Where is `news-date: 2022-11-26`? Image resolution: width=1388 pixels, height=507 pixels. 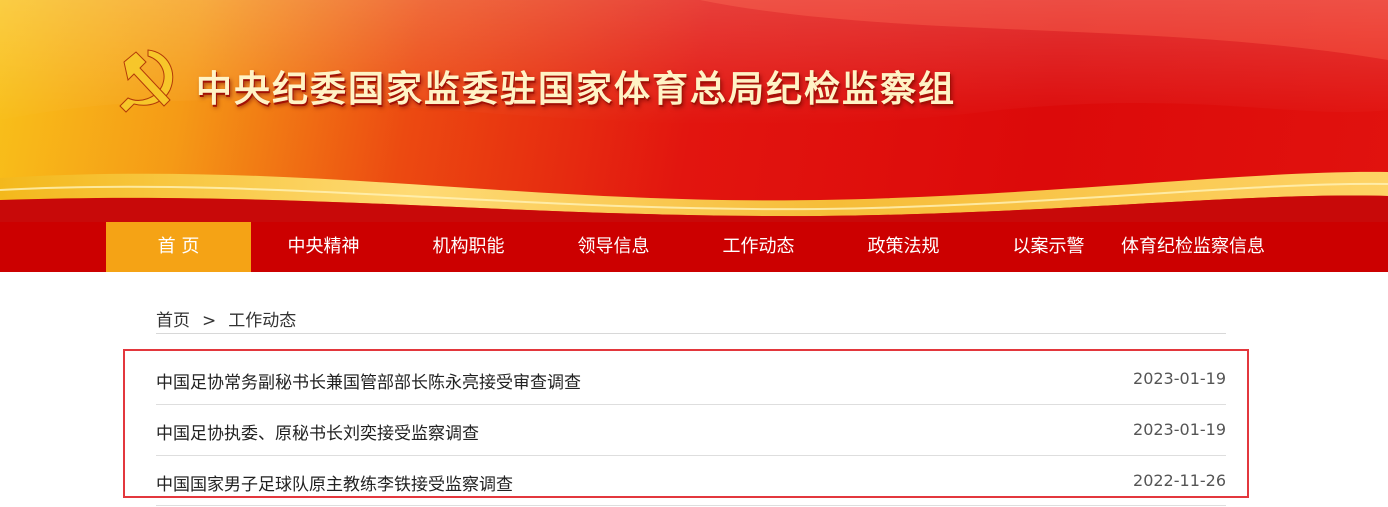 news-date: 2022-11-26 is located at coordinates (1179, 480).